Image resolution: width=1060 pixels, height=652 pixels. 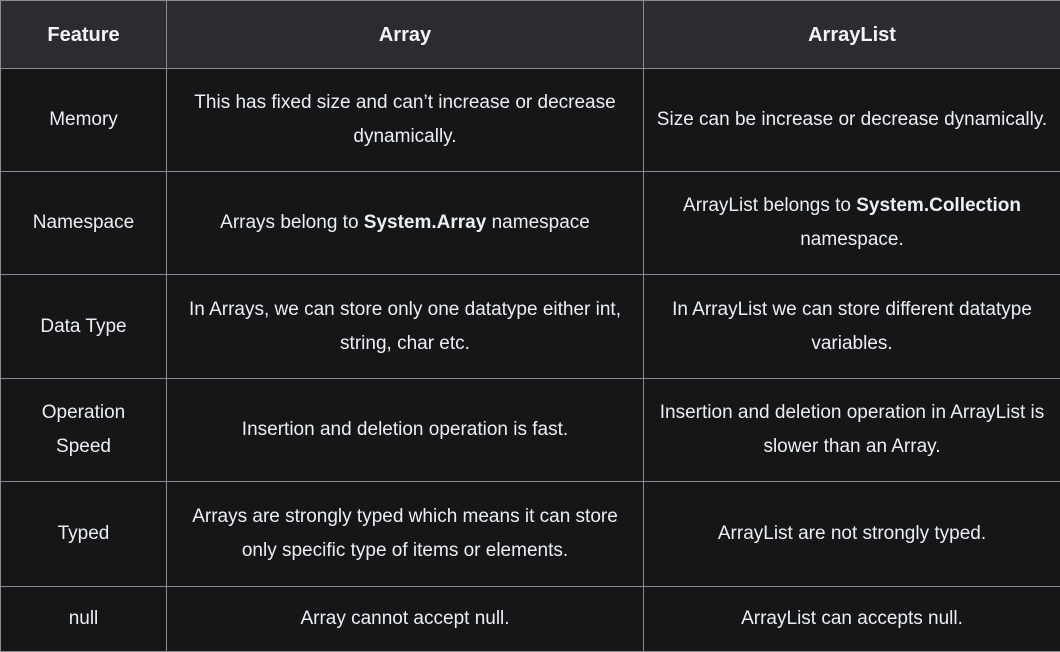 What do you see at coordinates (84, 619) in the screenshot?
I see `feature-cell: null` at bounding box center [84, 619].